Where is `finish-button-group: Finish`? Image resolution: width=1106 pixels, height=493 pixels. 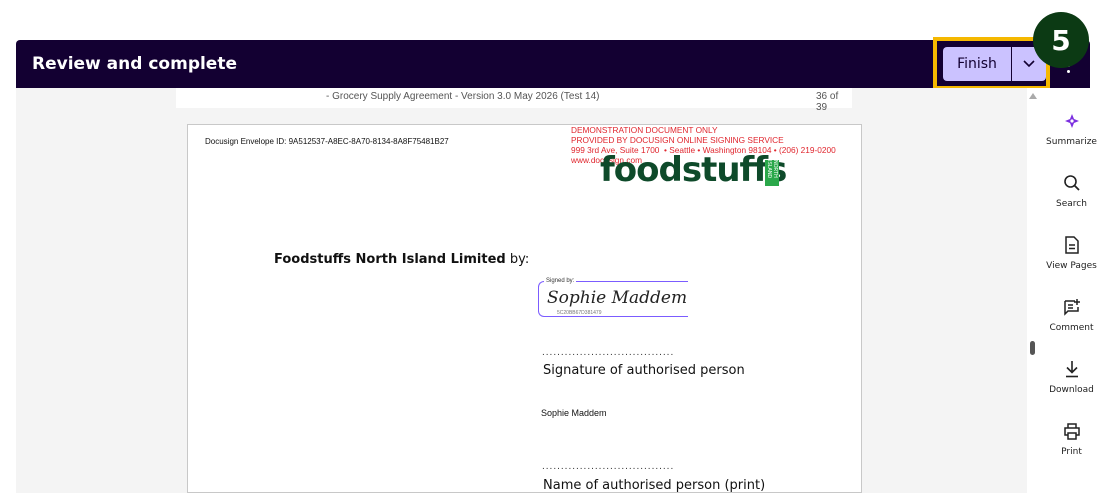 finish-button-group: Finish is located at coordinates (994, 64).